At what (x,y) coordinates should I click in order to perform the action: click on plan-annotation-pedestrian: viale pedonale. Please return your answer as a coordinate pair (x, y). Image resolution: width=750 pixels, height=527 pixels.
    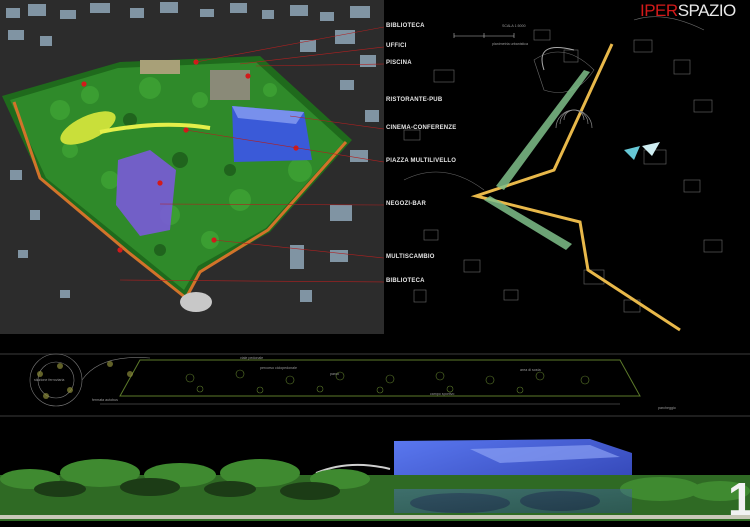
    Looking at the image, I should click on (252, 358).